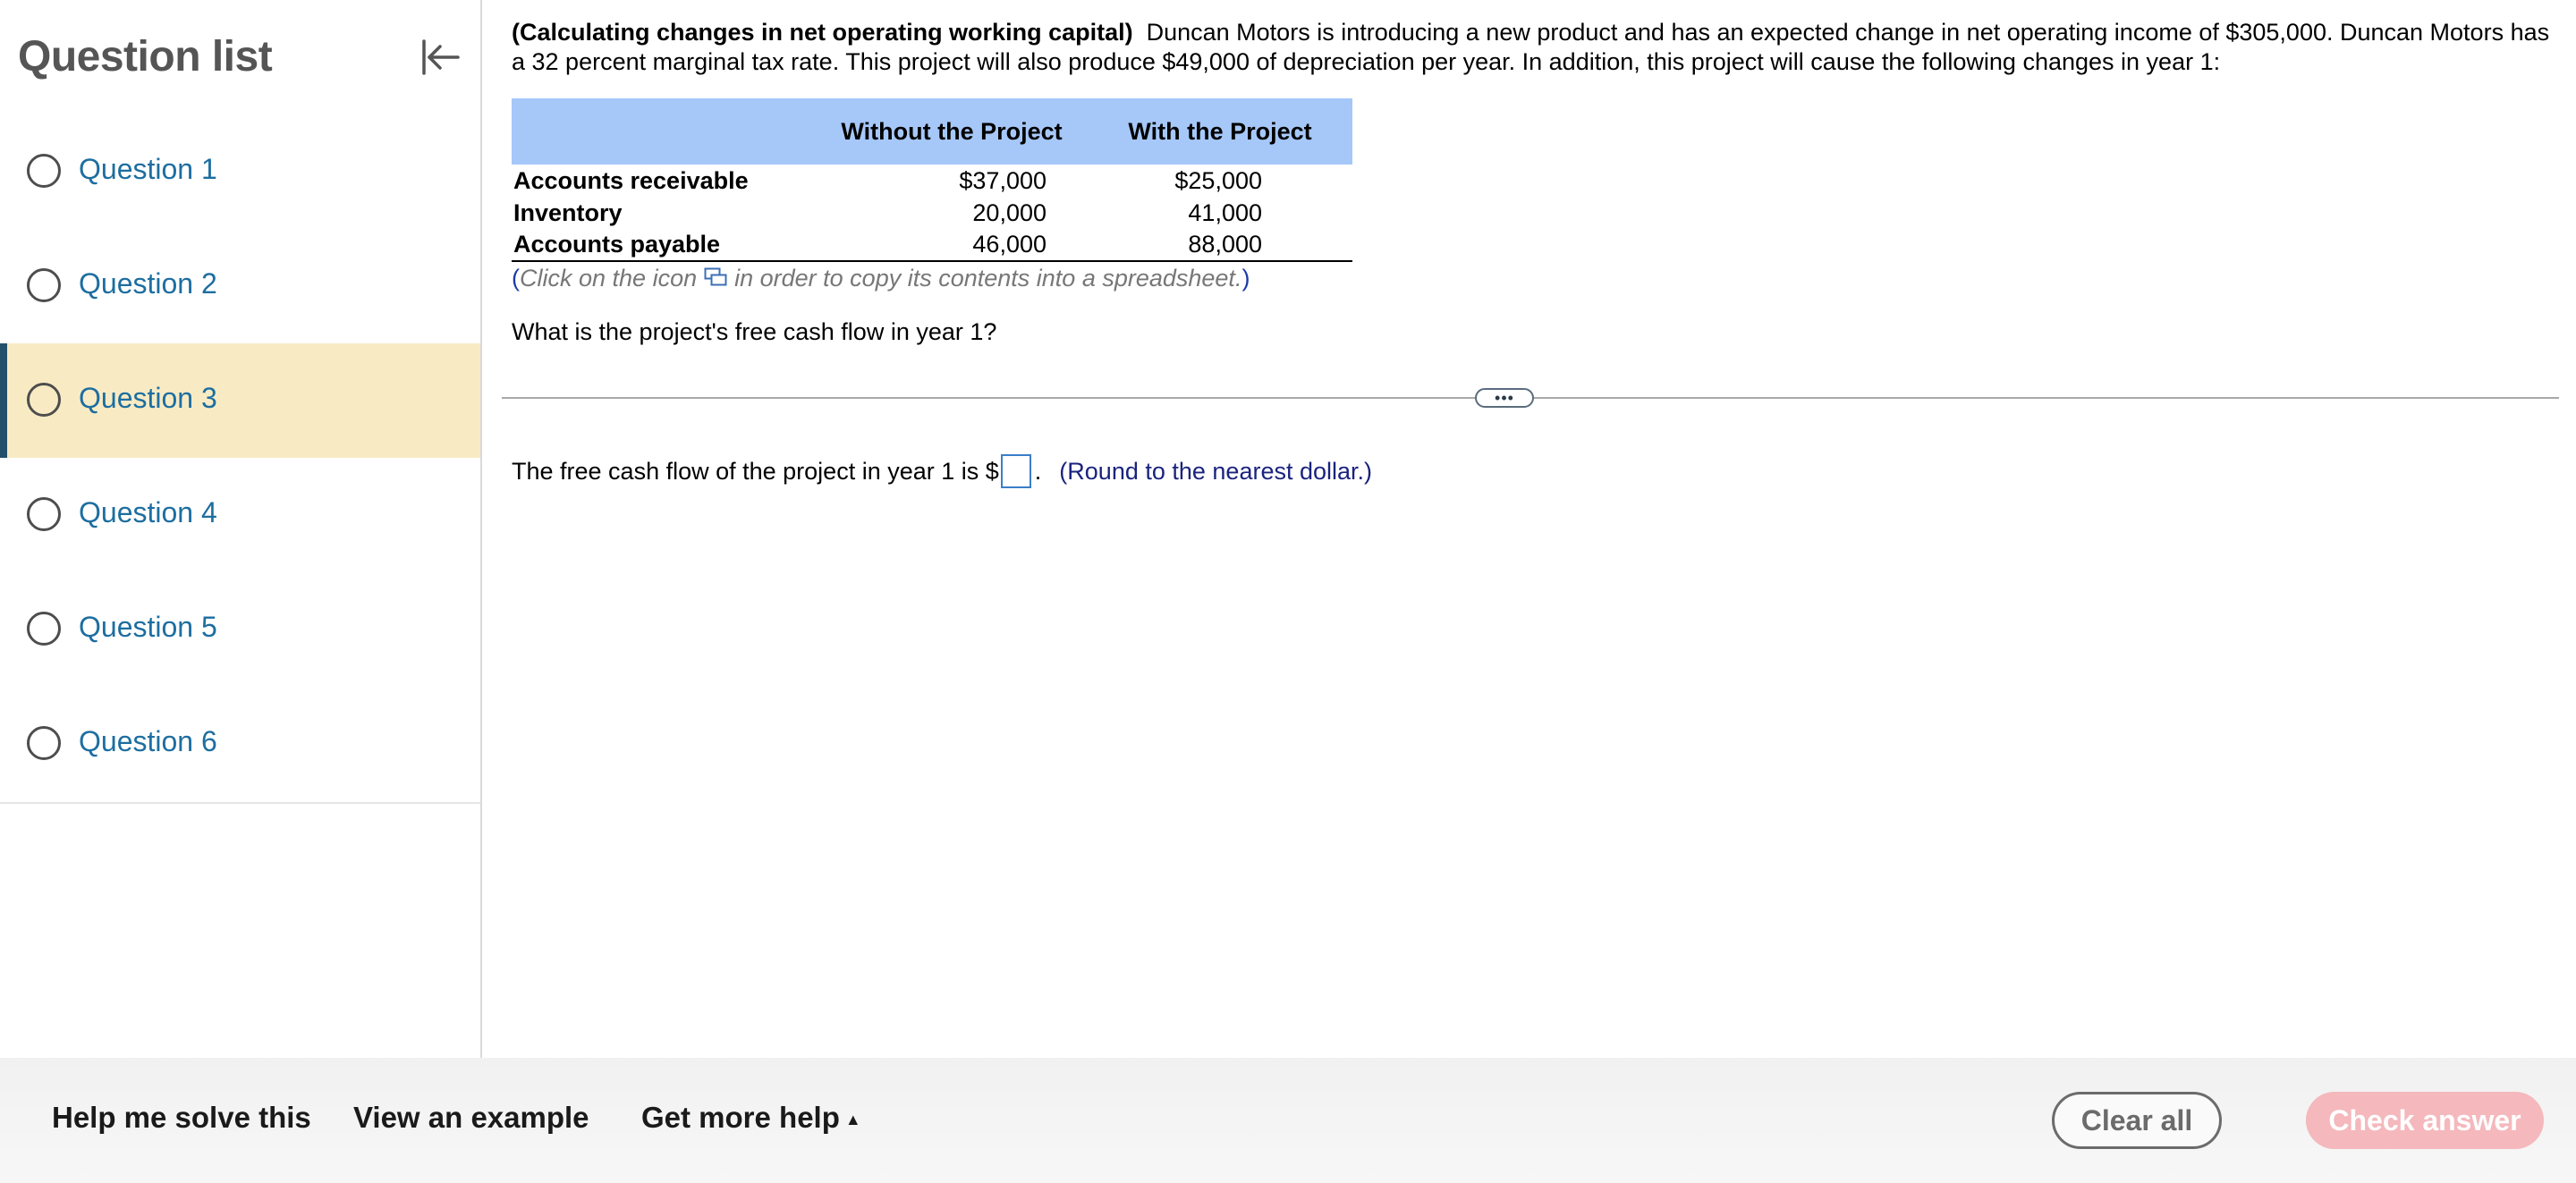  Describe the element at coordinates (240, 744) in the screenshot. I see `question-item-6: Question 6` at that location.